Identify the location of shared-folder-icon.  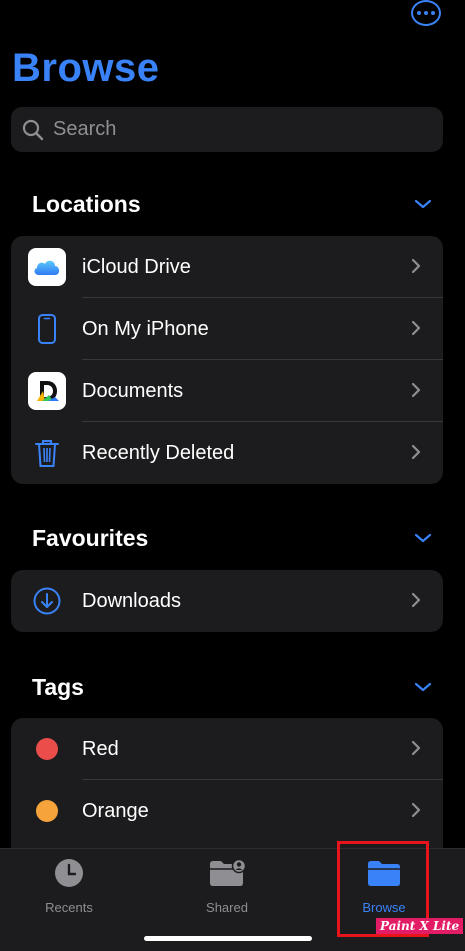
(228, 872).